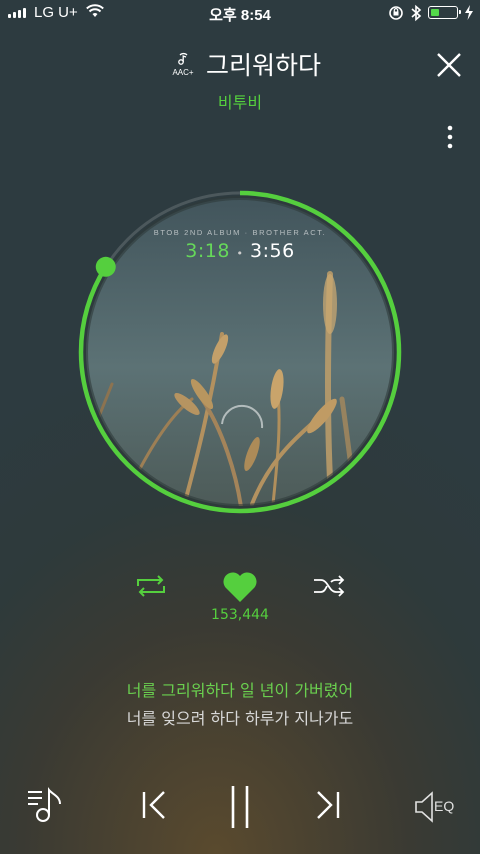  Describe the element at coordinates (272, 251) in the screenshot. I see `total-time: 3:56` at that location.